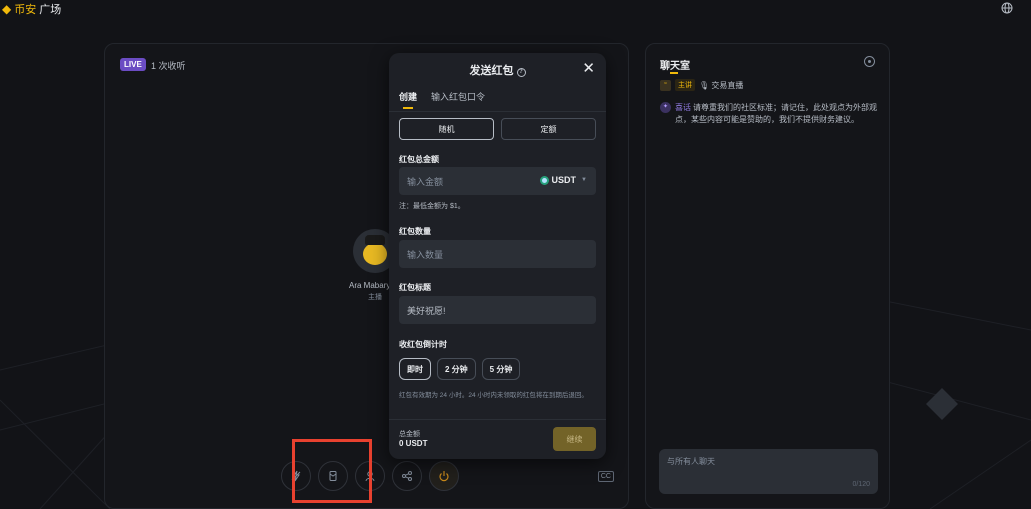 The width and height of the screenshot is (1031, 509). What do you see at coordinates (691, 461) in the screenshot?
I see `chat-input-placeholder: 与所有人聊天` at bounding box center [691, 461].